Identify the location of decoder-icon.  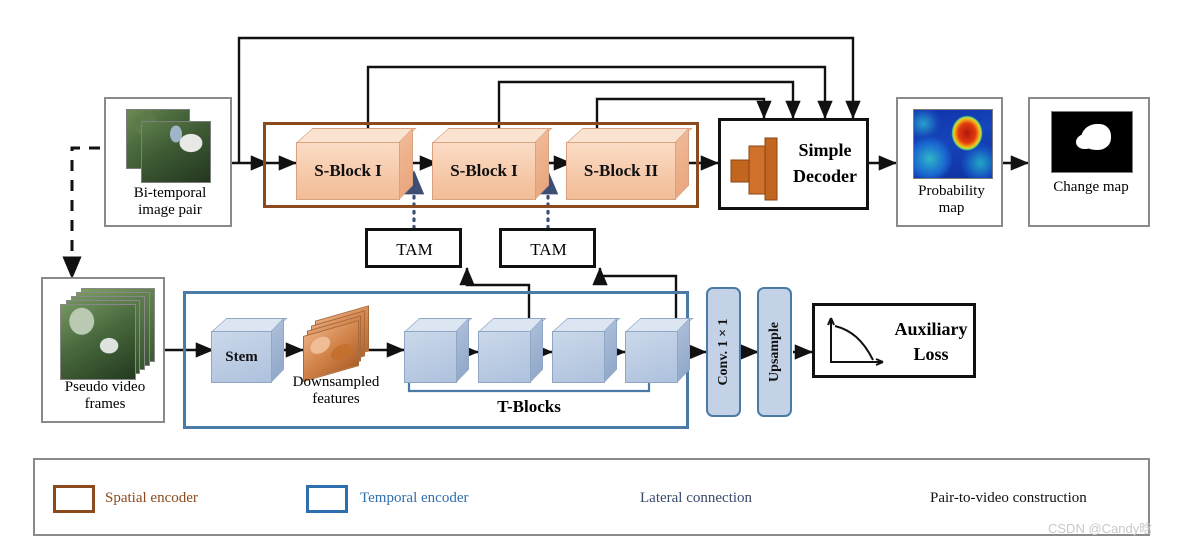
(754, 169).